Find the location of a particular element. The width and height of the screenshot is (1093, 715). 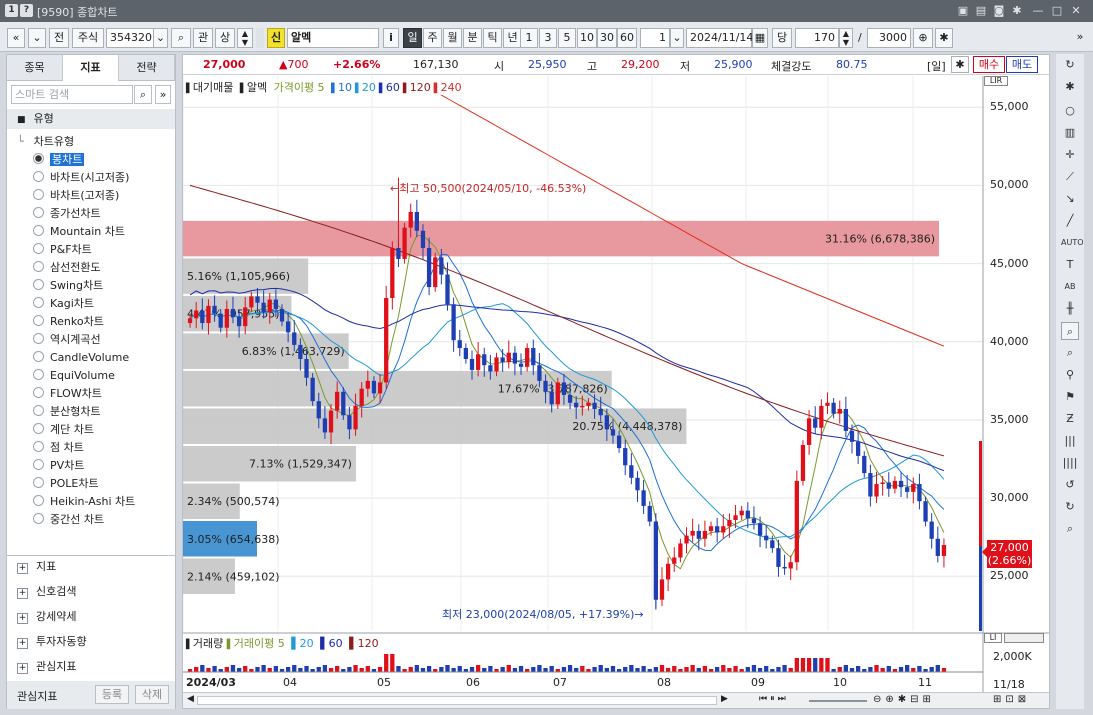

chart-type-option: Kagi차트 is located at coordinates (63, 304).